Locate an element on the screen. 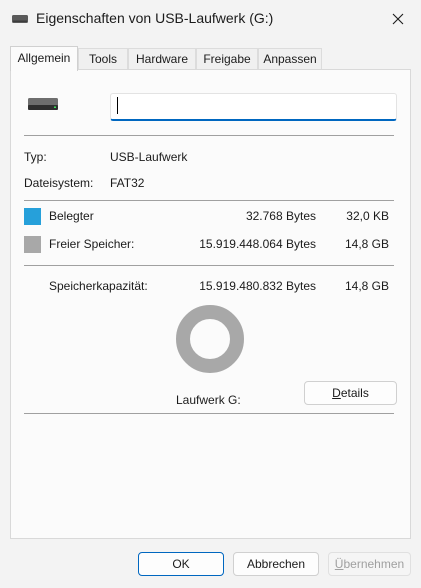  drive-letter-label: Laufwerk G: is located at coordinates (208, 400).